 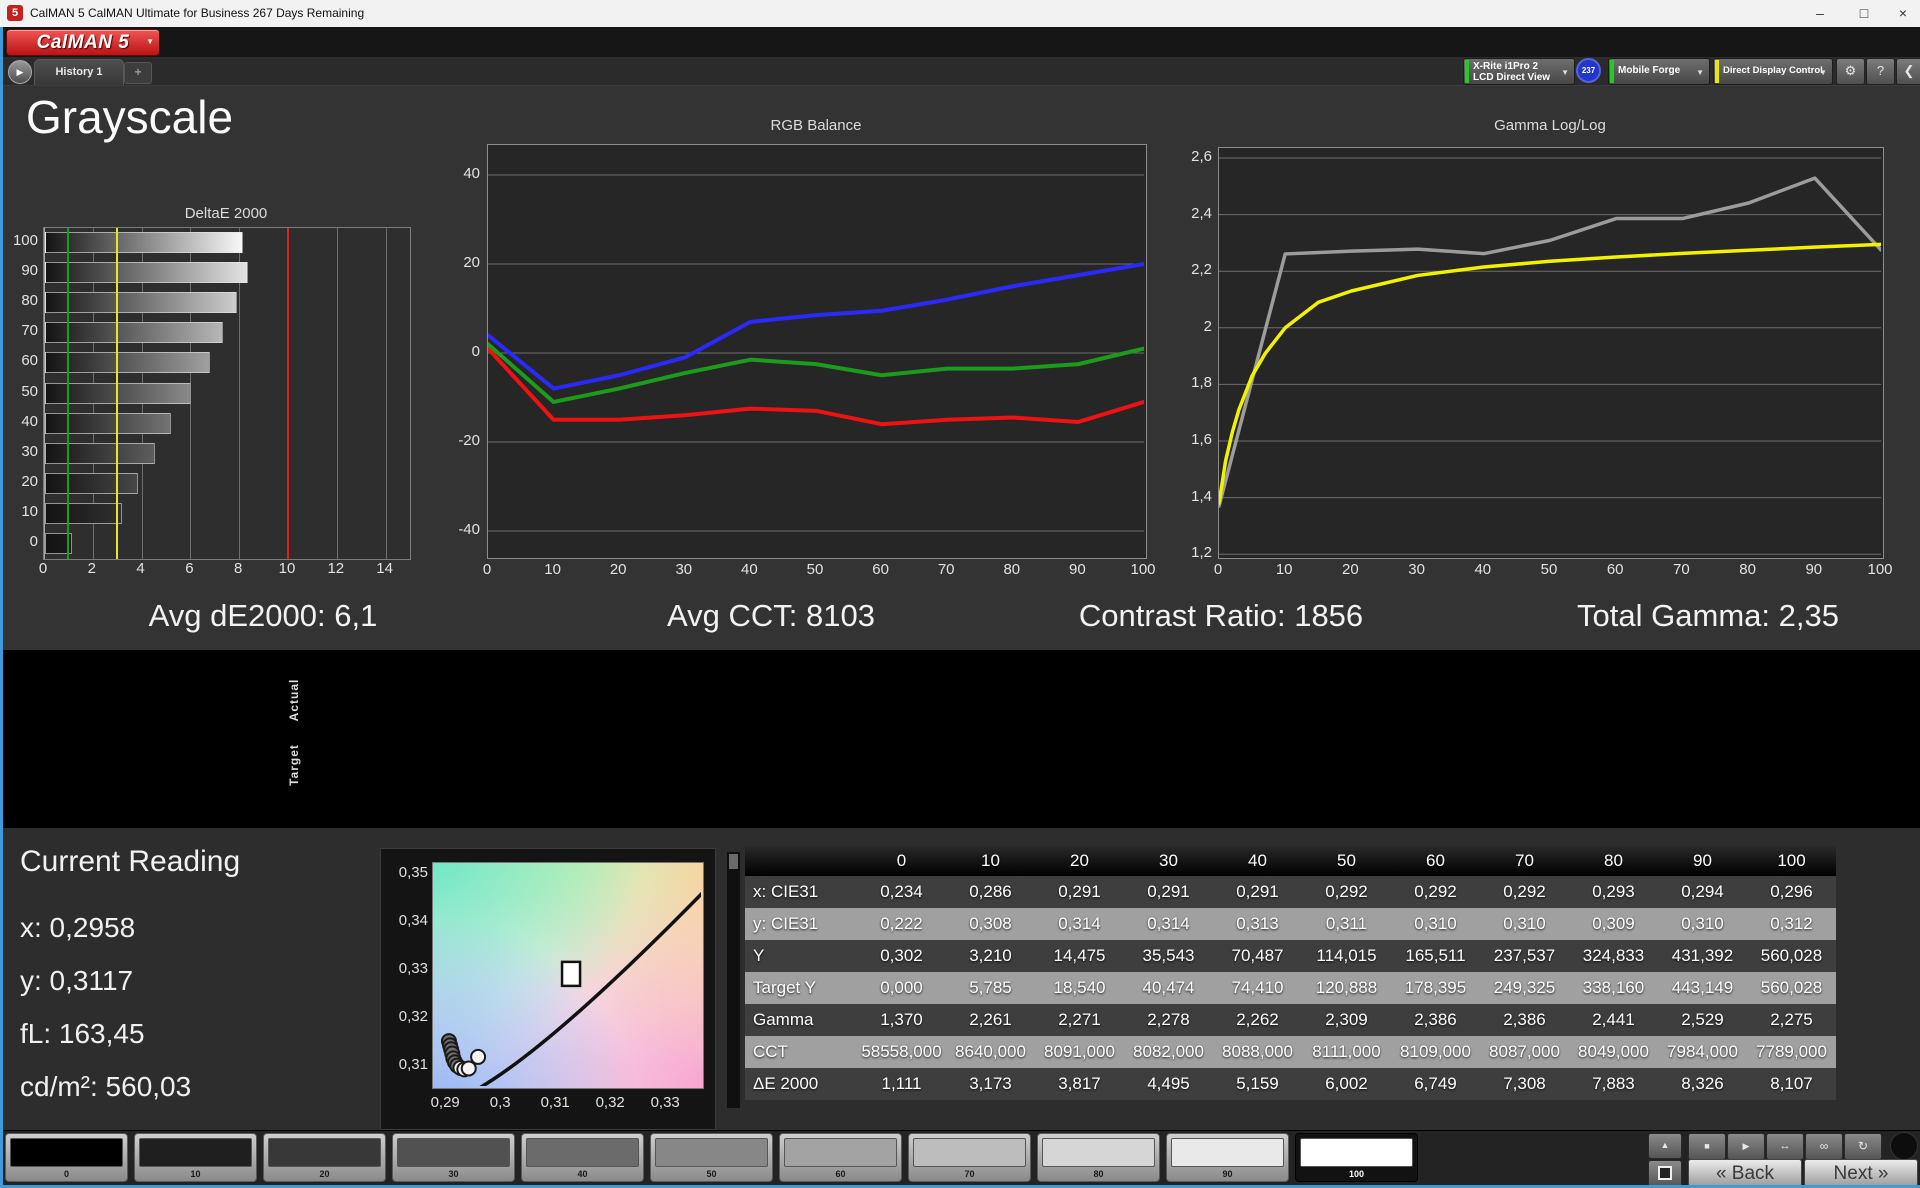 I want to click on pattern-tile-label: 50, so click(x=711, y=1174).